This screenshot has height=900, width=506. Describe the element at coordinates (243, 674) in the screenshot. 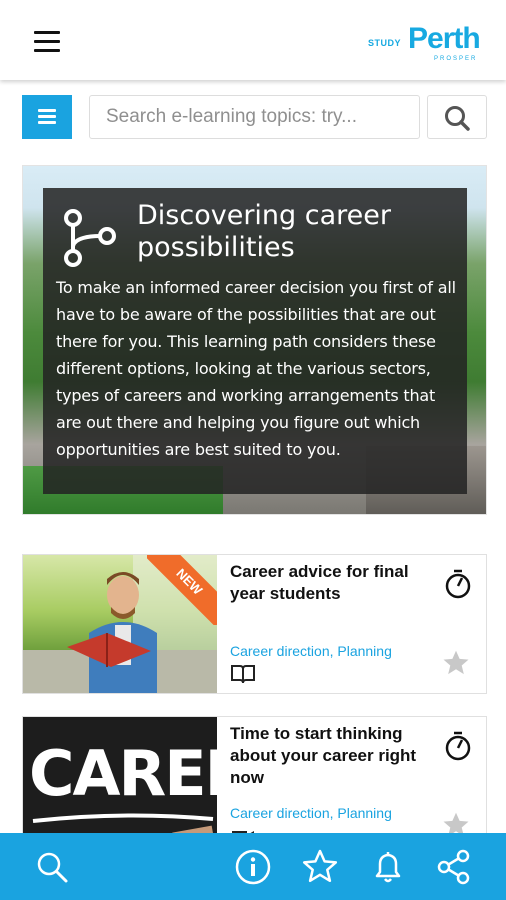

I see `book-icon` at that location.